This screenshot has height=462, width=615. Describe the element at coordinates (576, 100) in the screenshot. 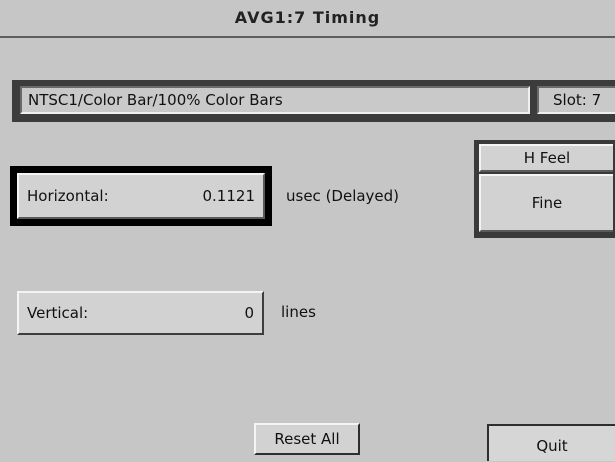

I see `slot-field: Slot: 7` at that location.